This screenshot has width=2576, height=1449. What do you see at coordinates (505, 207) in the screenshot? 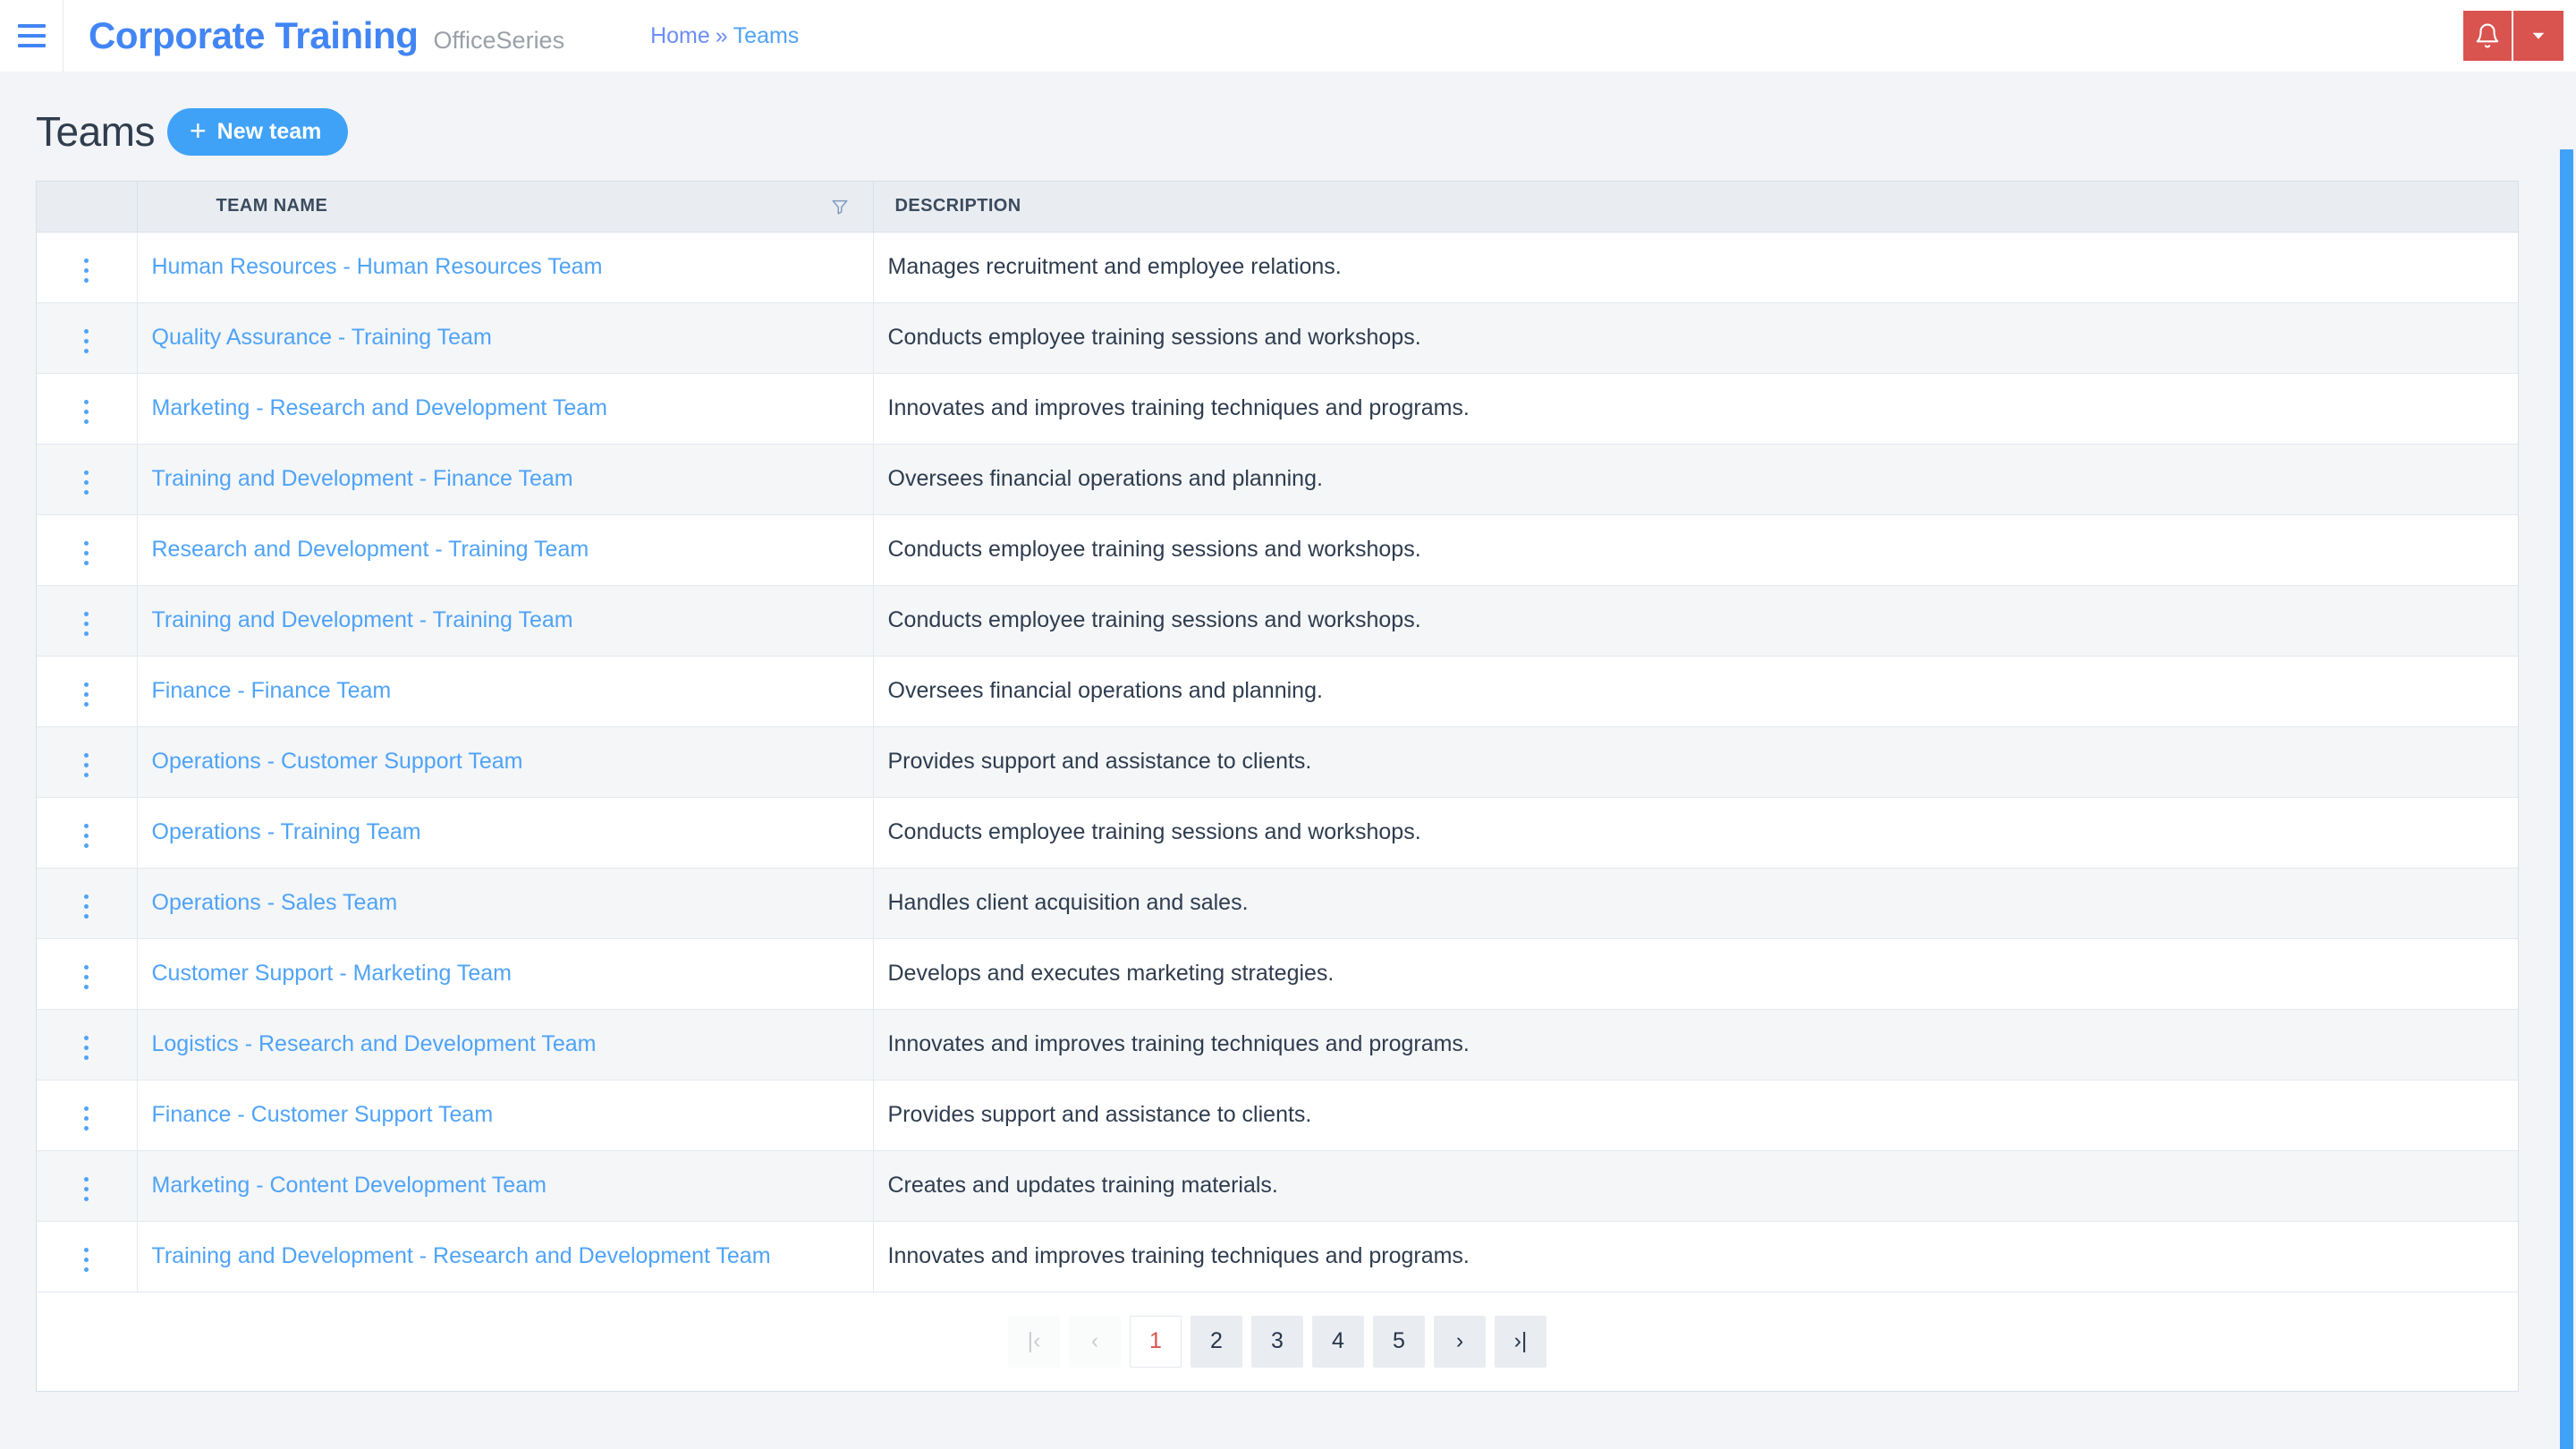
I see `column-header-team-name: TEAM NAME` at bounding box center [505, 207].